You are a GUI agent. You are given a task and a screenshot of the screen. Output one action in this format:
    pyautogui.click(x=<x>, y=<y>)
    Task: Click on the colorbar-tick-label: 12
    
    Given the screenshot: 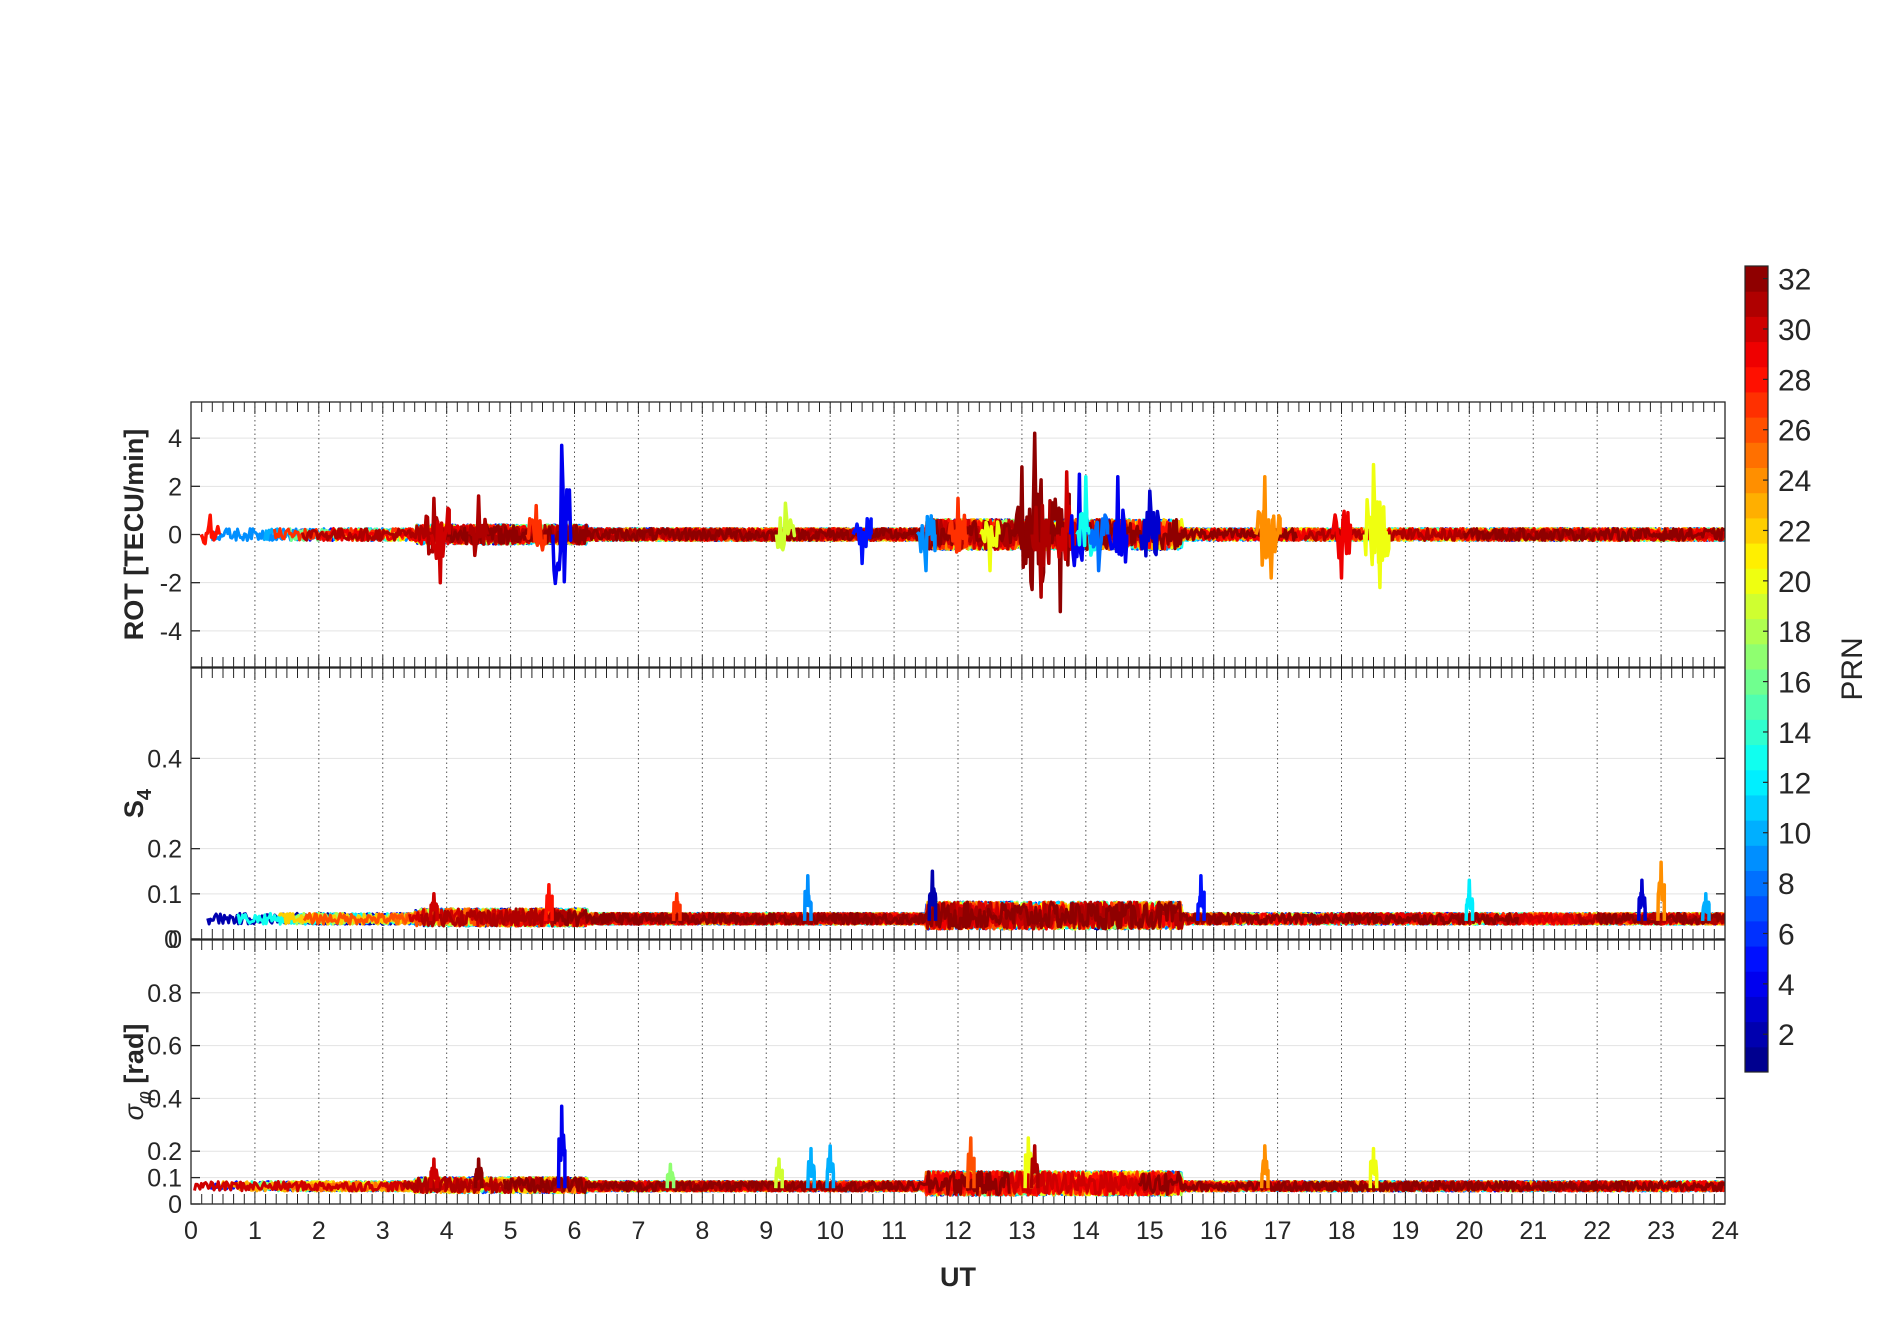 What is the action you would take?
    pyautogui.click(x=1794, y=783)
    